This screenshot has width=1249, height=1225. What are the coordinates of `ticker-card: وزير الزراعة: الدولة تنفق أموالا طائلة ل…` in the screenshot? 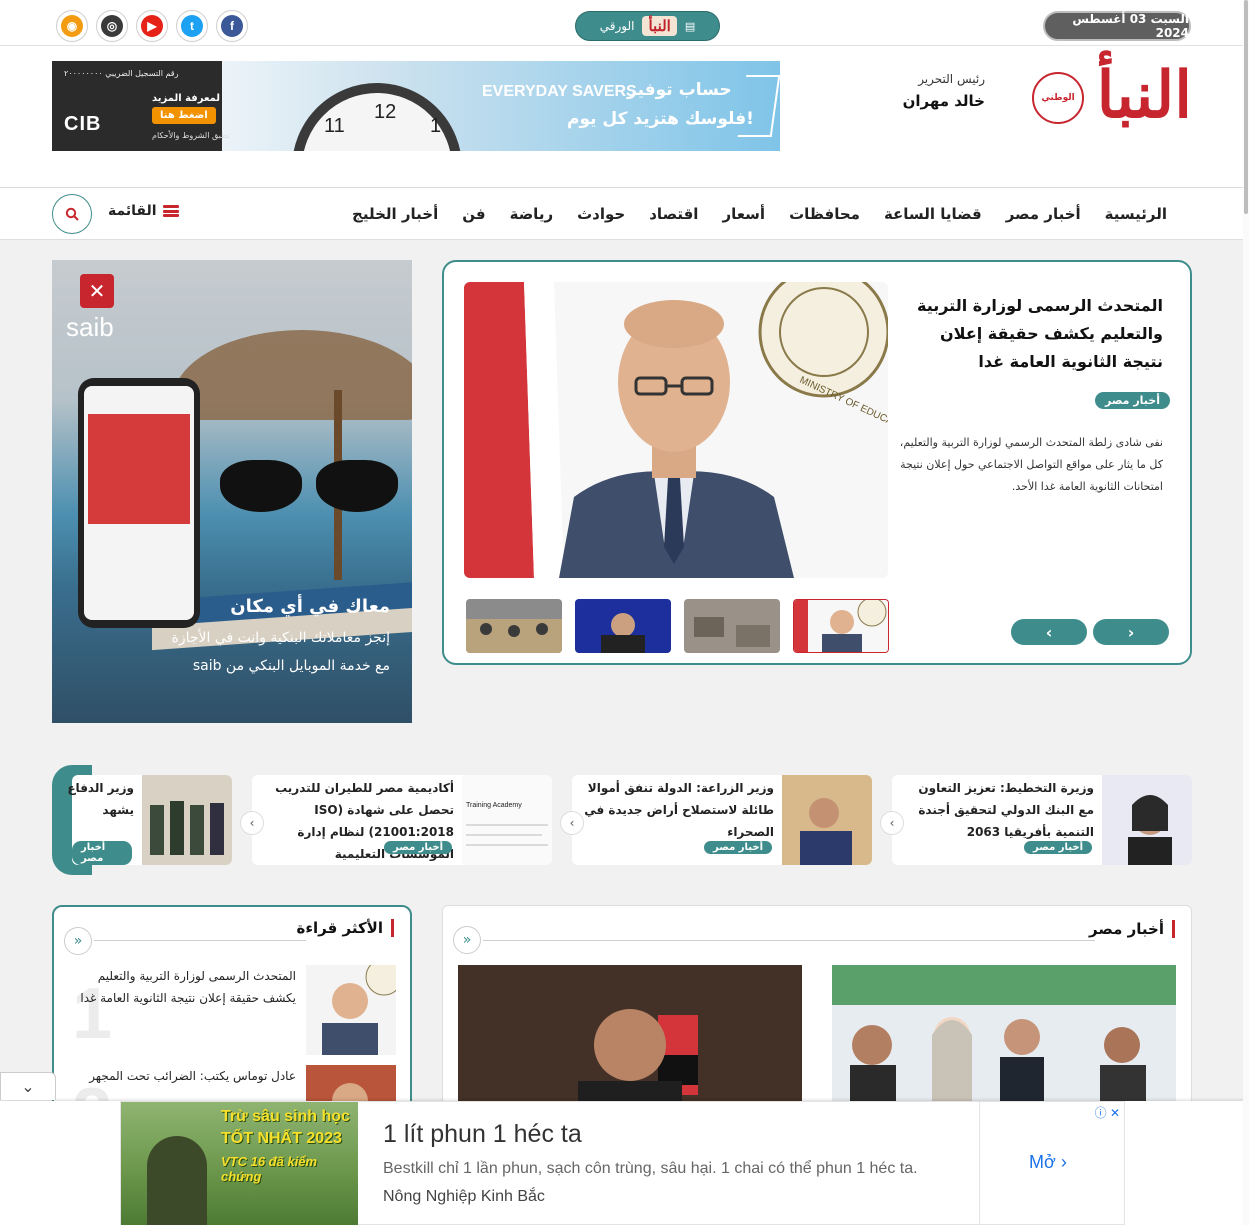 It's located at (716, 820).